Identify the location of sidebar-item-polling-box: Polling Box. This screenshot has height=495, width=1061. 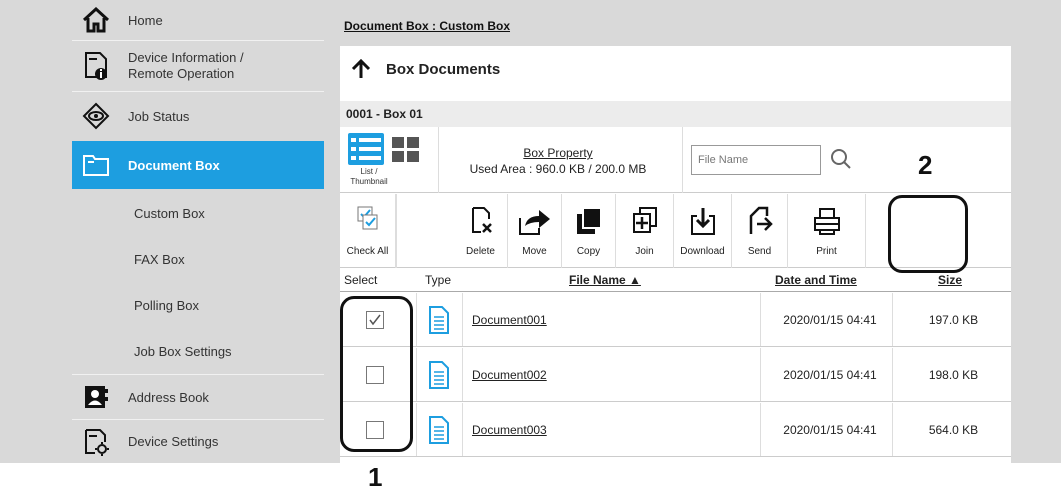
(198, 305).